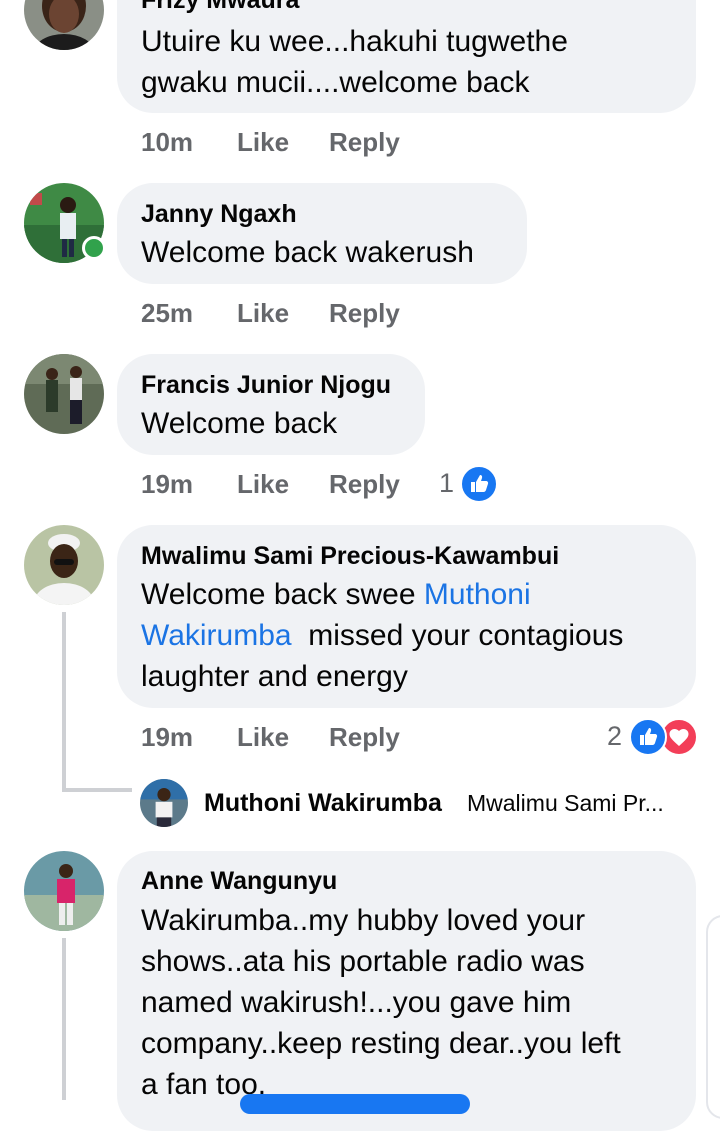 Image resolution: width=720 pixels, height=1131 pixels. What do you see at coordinates (457, 635) in the screenshot?
I see `comment-text: missed your contagious` at bounding box center [457, 635].